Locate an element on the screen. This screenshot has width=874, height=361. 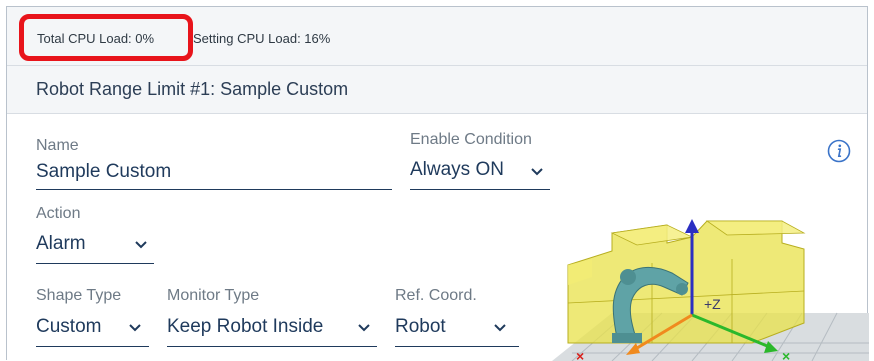
name-underline is located at coordinates (214, 189).